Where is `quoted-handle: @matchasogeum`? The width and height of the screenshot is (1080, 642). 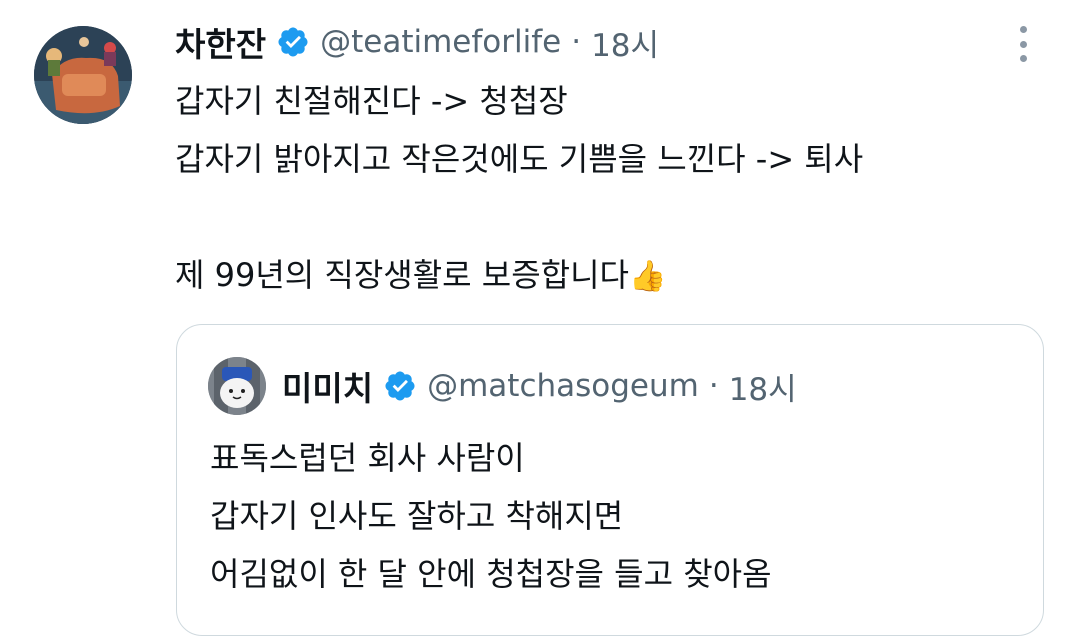
quoted-handle: @matchasogeum is located at coordinates (563, 386).